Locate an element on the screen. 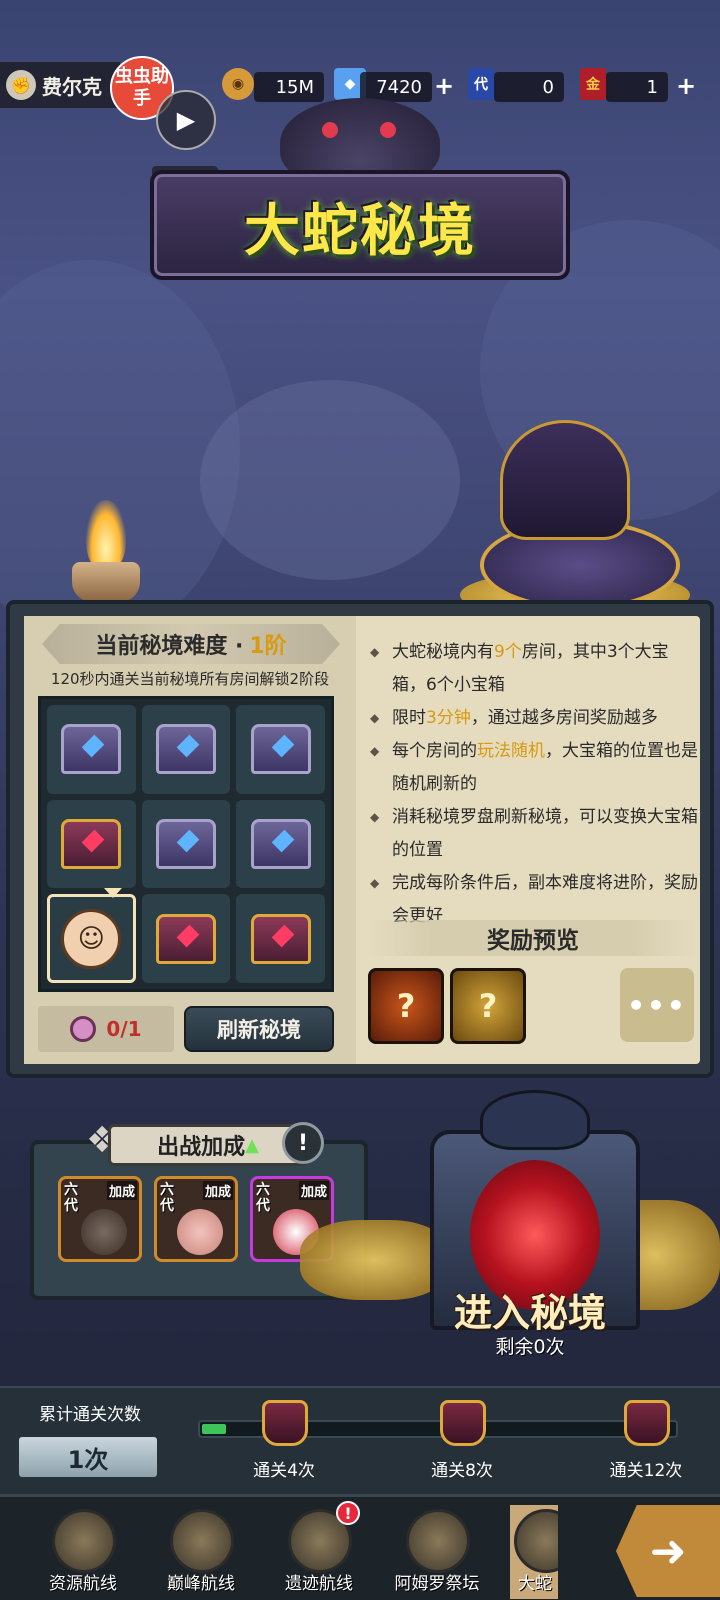 The height and width of the screenshot is (1600, 720). remaining-attempts: 剩余0次 is located at coordinates (530, 1347).